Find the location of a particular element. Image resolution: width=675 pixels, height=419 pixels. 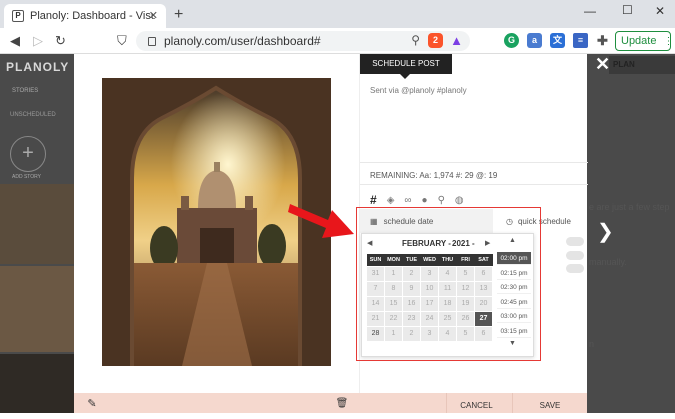

extension-icon: a is located at coordinates (534, 40).